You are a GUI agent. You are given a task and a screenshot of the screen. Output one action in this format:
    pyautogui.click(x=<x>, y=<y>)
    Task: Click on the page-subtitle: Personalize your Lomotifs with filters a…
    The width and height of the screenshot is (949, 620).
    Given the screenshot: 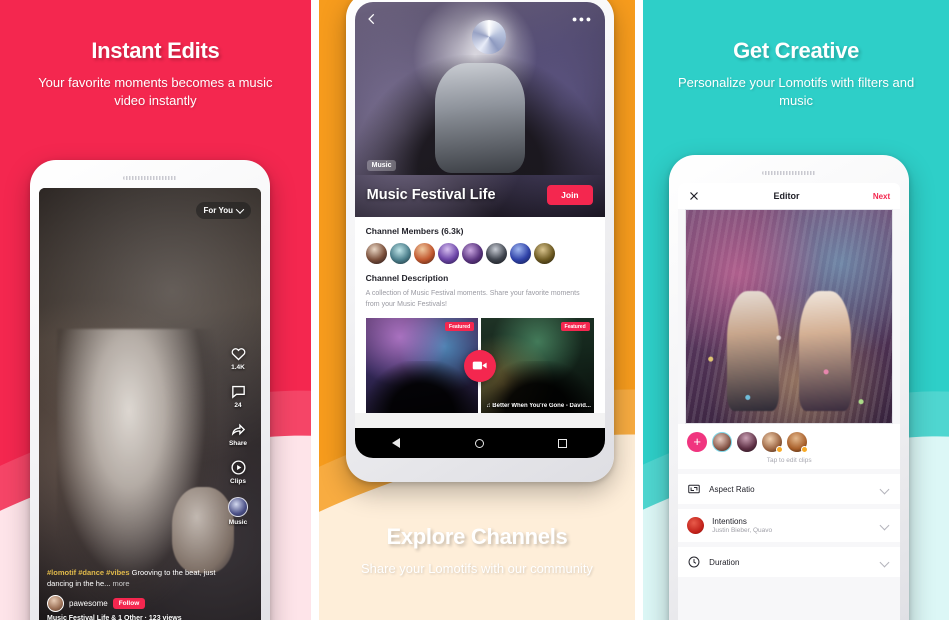 What is the action you would take?
    pyautogui.click(x=796, y=91)
    